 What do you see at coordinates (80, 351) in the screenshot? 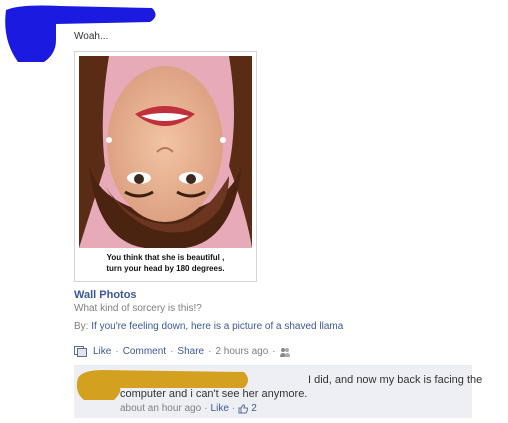
I see `photo-album-icon` at bounding box center [80, 351].